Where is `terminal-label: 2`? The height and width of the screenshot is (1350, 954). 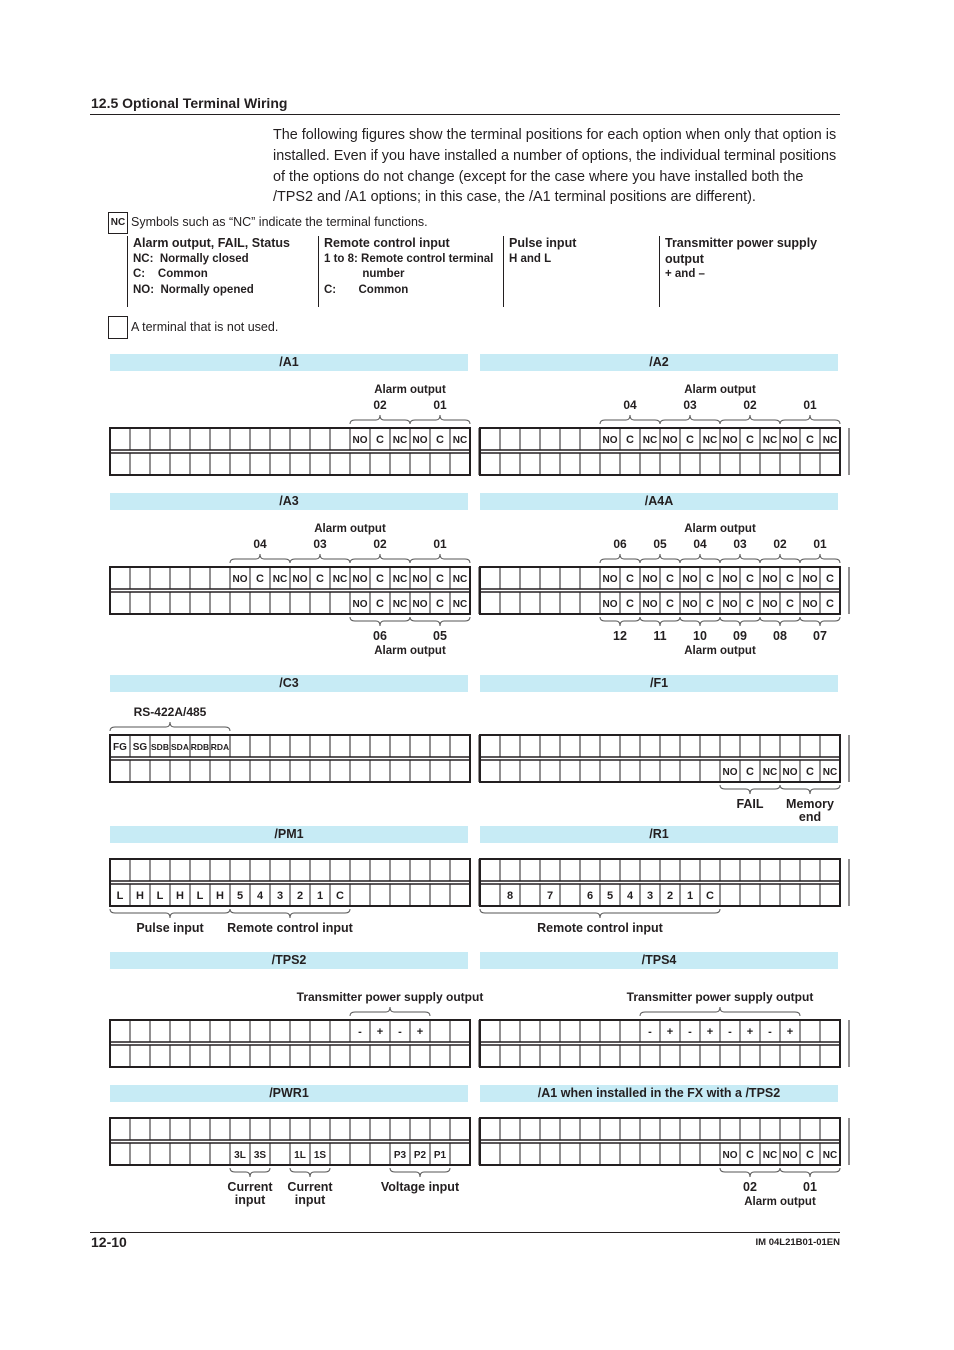 terminal-label: 2 is located at coordinates (670, 896).